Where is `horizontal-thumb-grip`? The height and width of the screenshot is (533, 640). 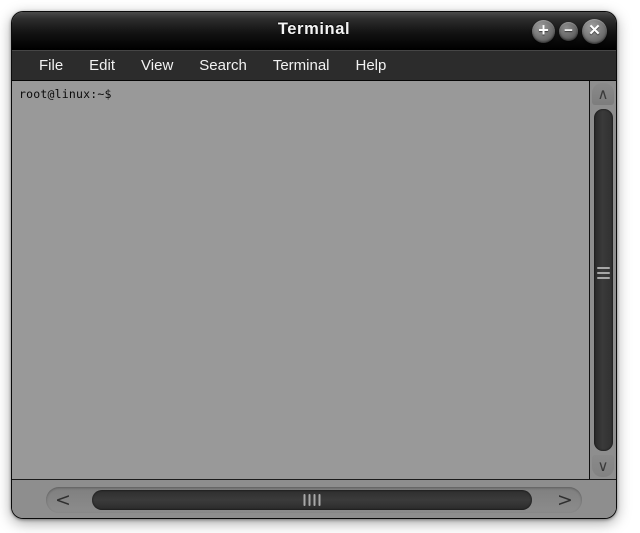
horizontal-thumb-grip is located at coordinates (312, 499).